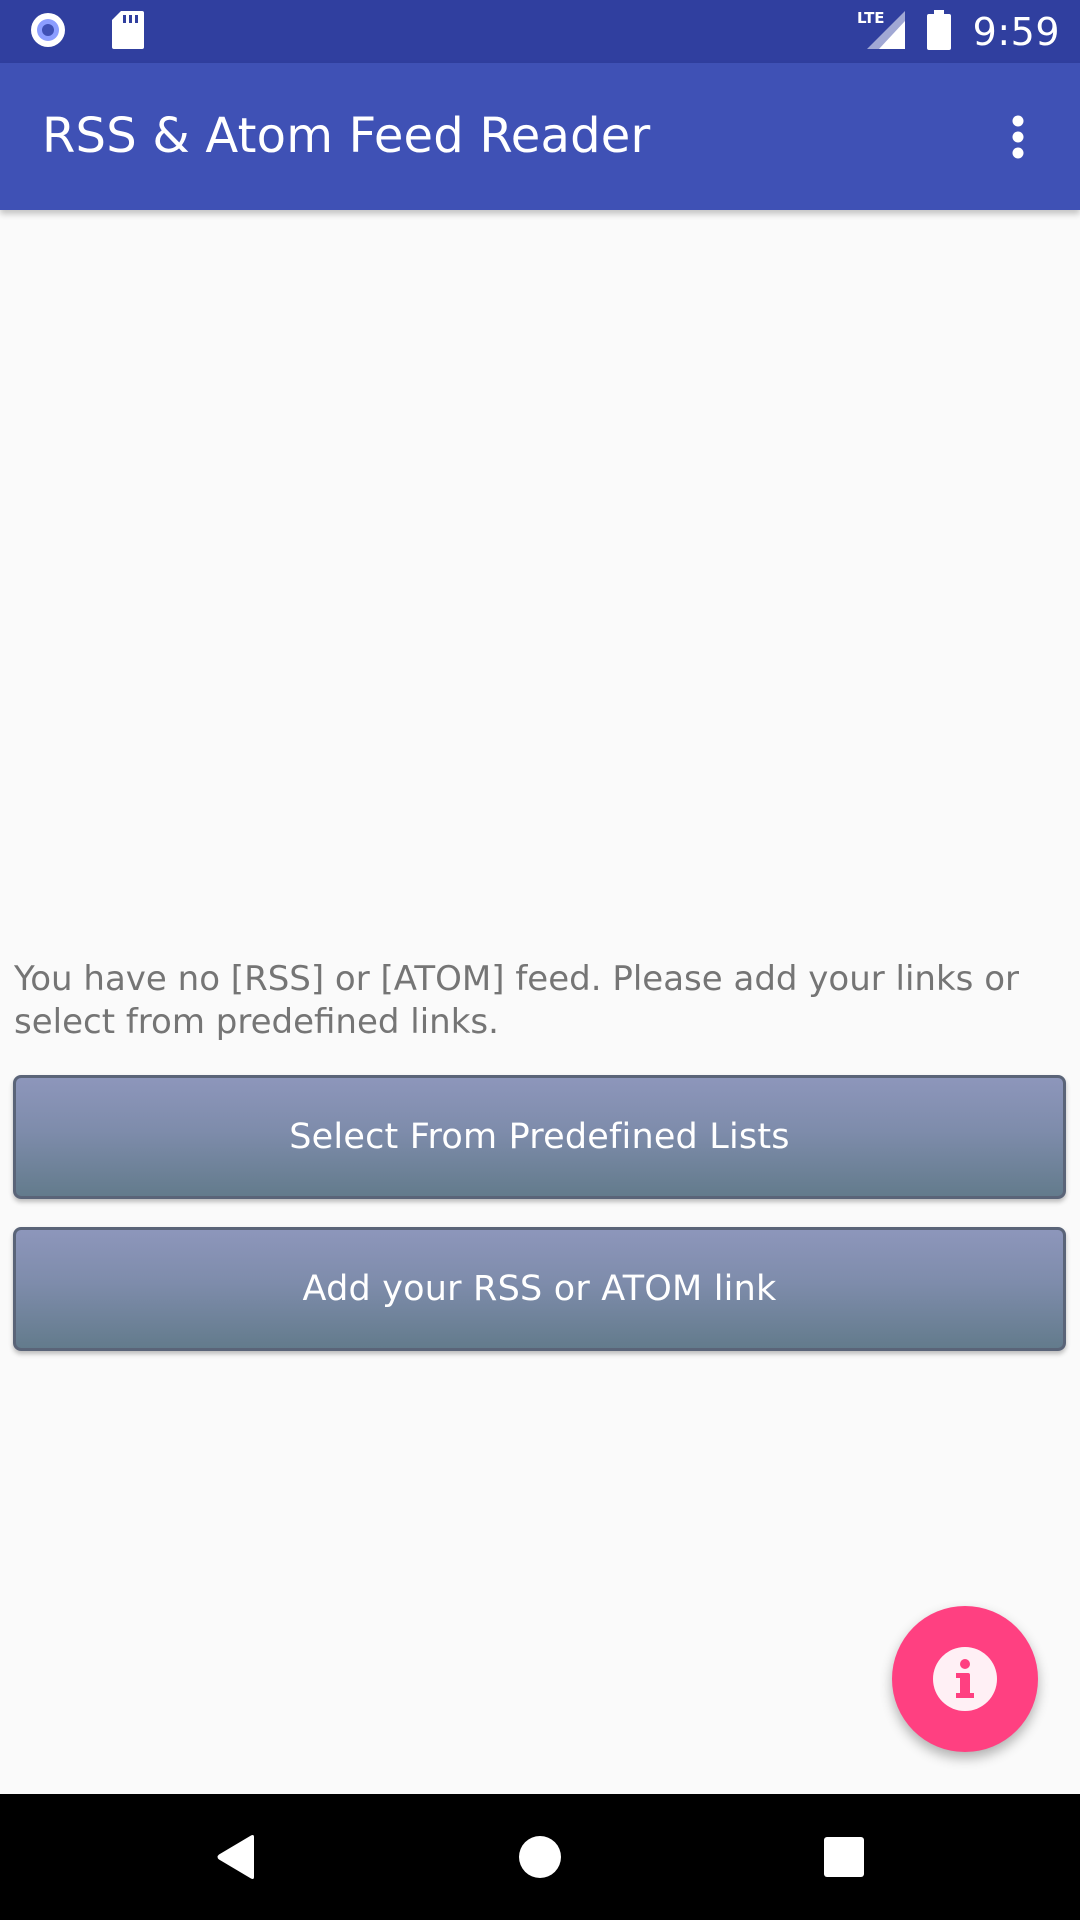 The image size is (1080, 1920). I want to click on add-rss-atom-link-button: Add your RSS or ATOM link, so click(539, 1289).